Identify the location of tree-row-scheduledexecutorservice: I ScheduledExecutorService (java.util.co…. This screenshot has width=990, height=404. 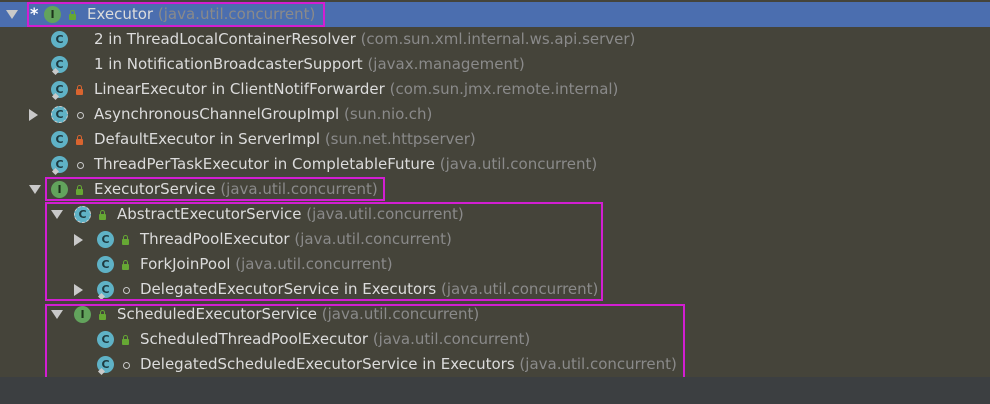
(495, 314).